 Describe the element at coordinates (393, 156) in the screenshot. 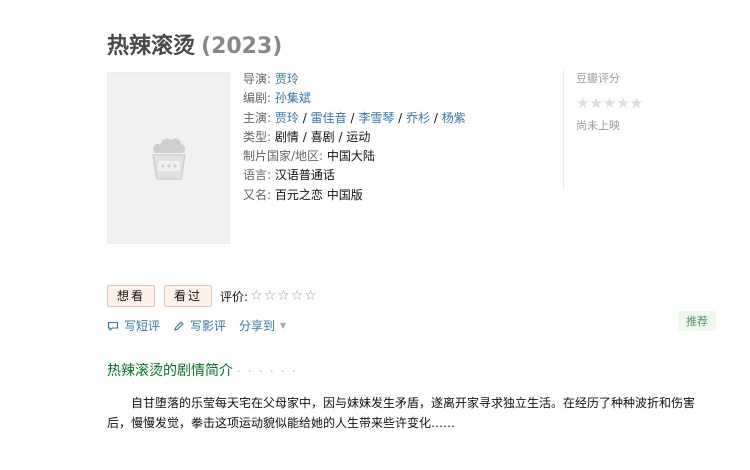

I see `region-row: 制片国家/地区: 中国大陆` at that location.